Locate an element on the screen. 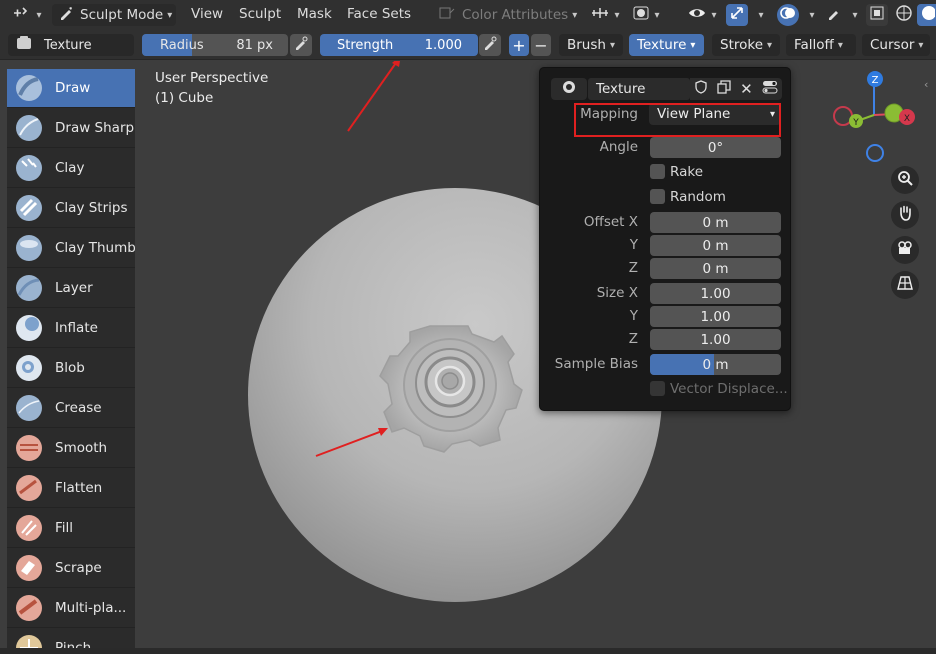  duplicate-icon is located at coordinates (724, 89).